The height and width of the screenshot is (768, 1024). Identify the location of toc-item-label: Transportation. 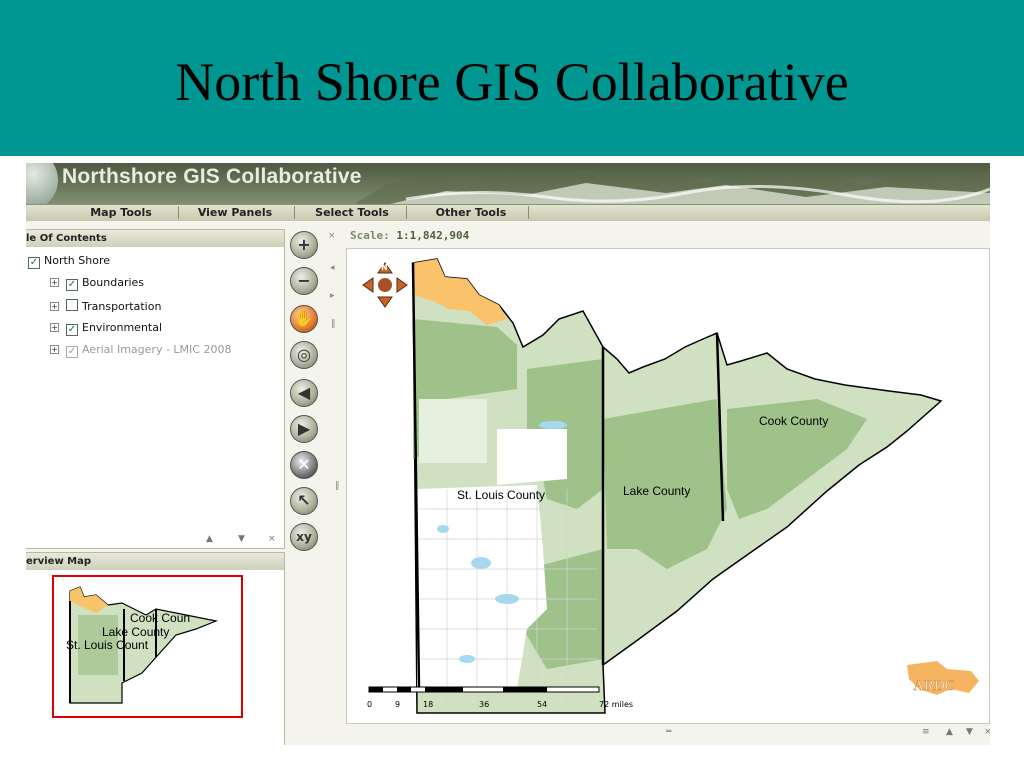
(122, 306).